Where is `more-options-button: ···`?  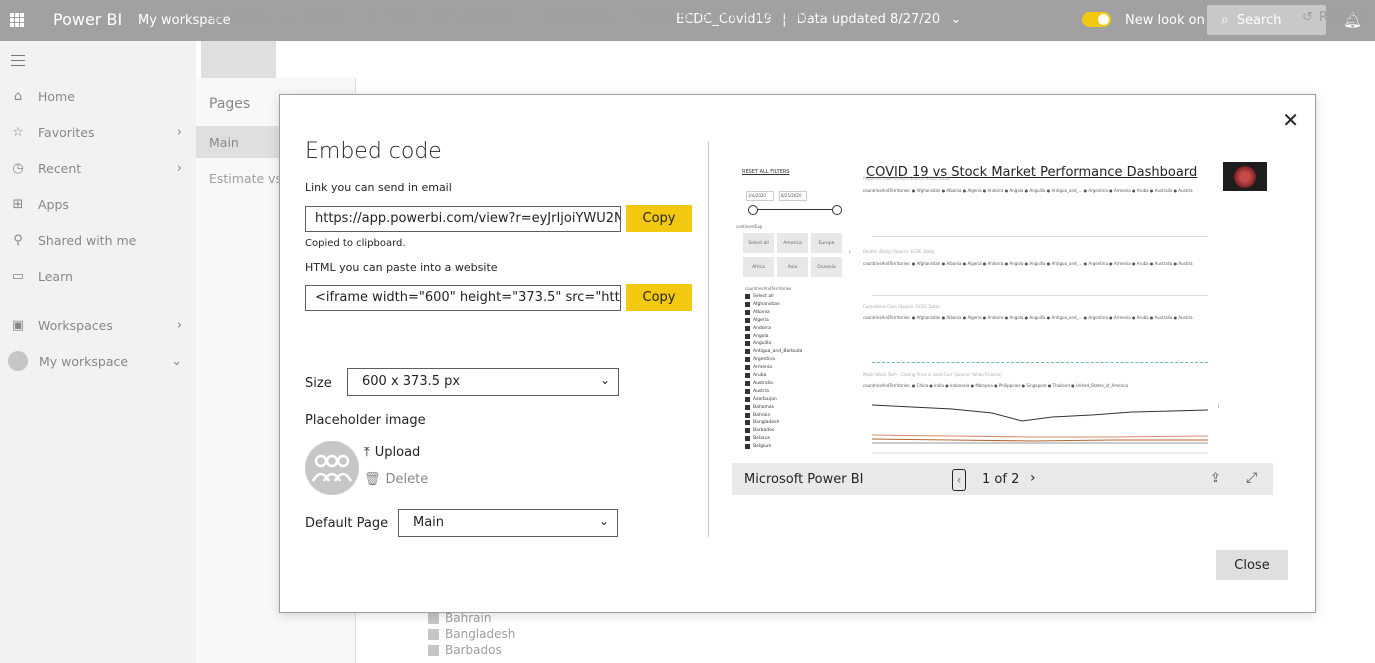 more-options-button: ··· is located at coordinates (828, 17).